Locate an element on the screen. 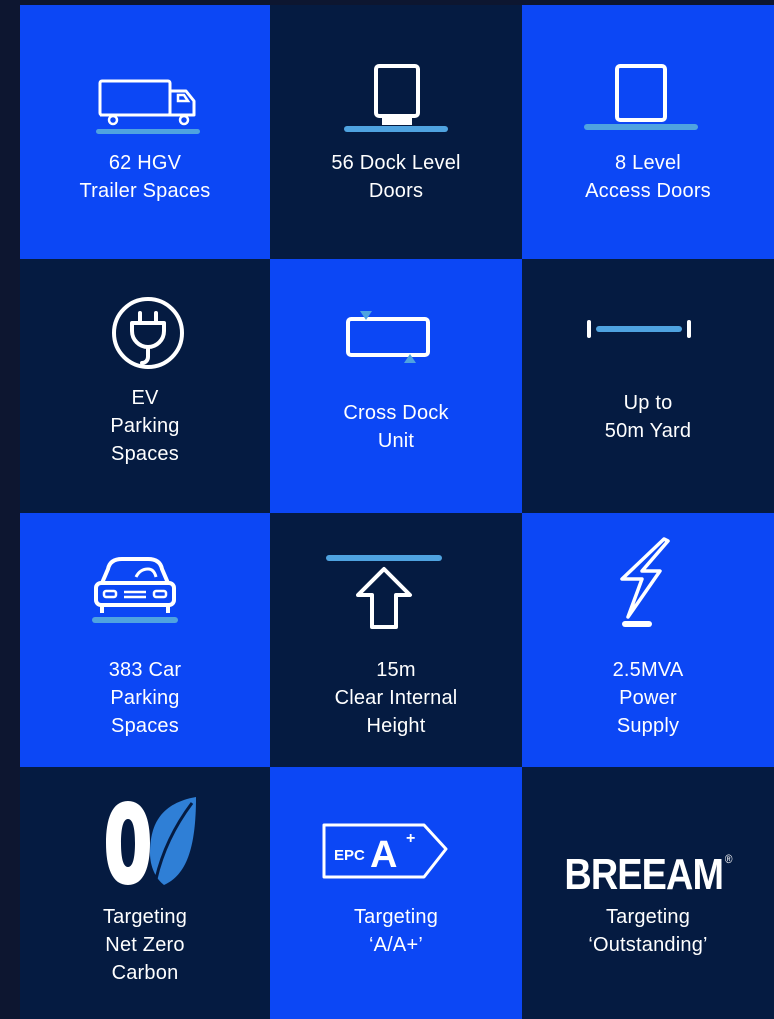 The width and height of the screenshot is (774, 1019). lightning-icon is located at coordinates (641, 582).